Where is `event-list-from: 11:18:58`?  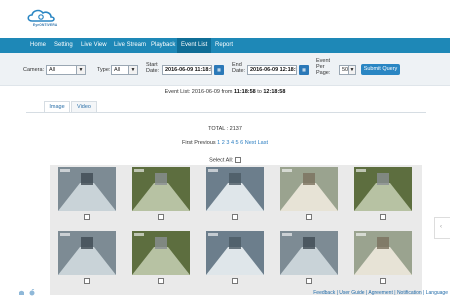
event-list-from: 11:18:58 is located at coordinates (245, 92).